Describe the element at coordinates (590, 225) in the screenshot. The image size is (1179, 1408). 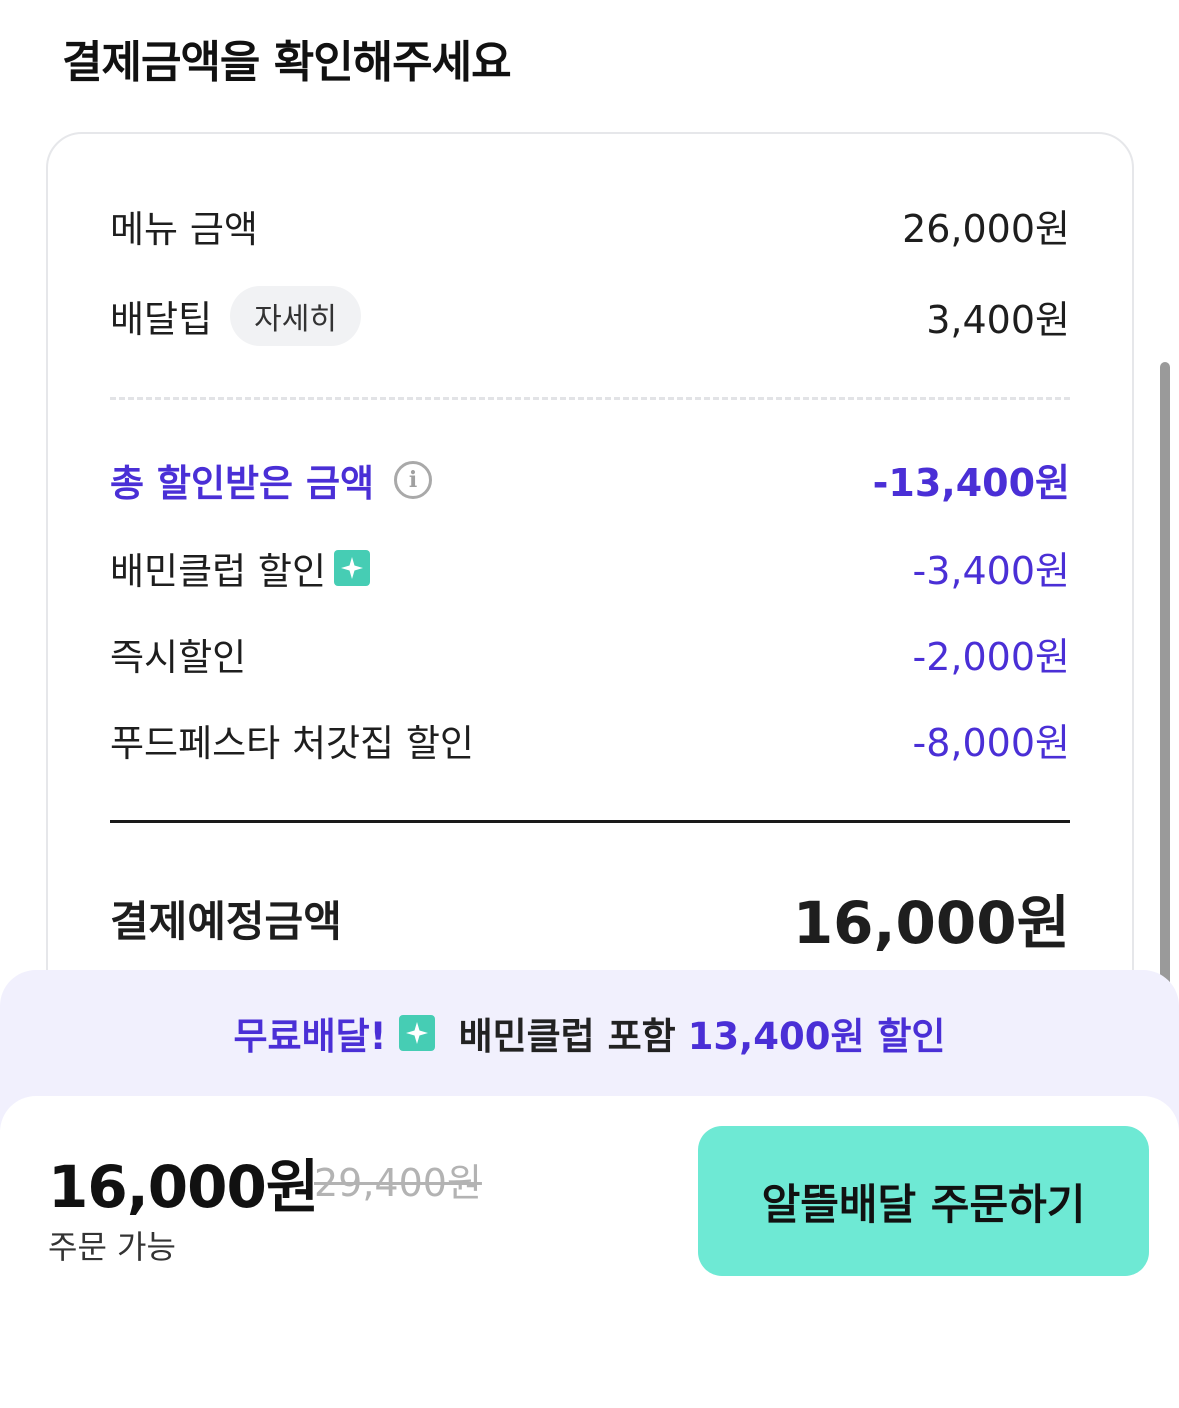
I see `menu-amount-row: 메뉴 금액 26,000원` at that location.